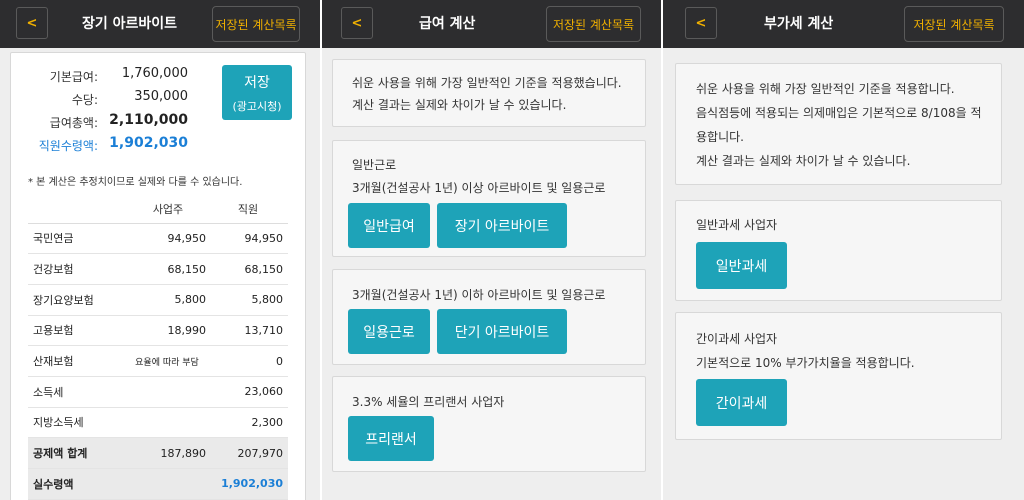 The image size is (1024, 500). I want to click on employee-cell: 0, so click(248, 361).